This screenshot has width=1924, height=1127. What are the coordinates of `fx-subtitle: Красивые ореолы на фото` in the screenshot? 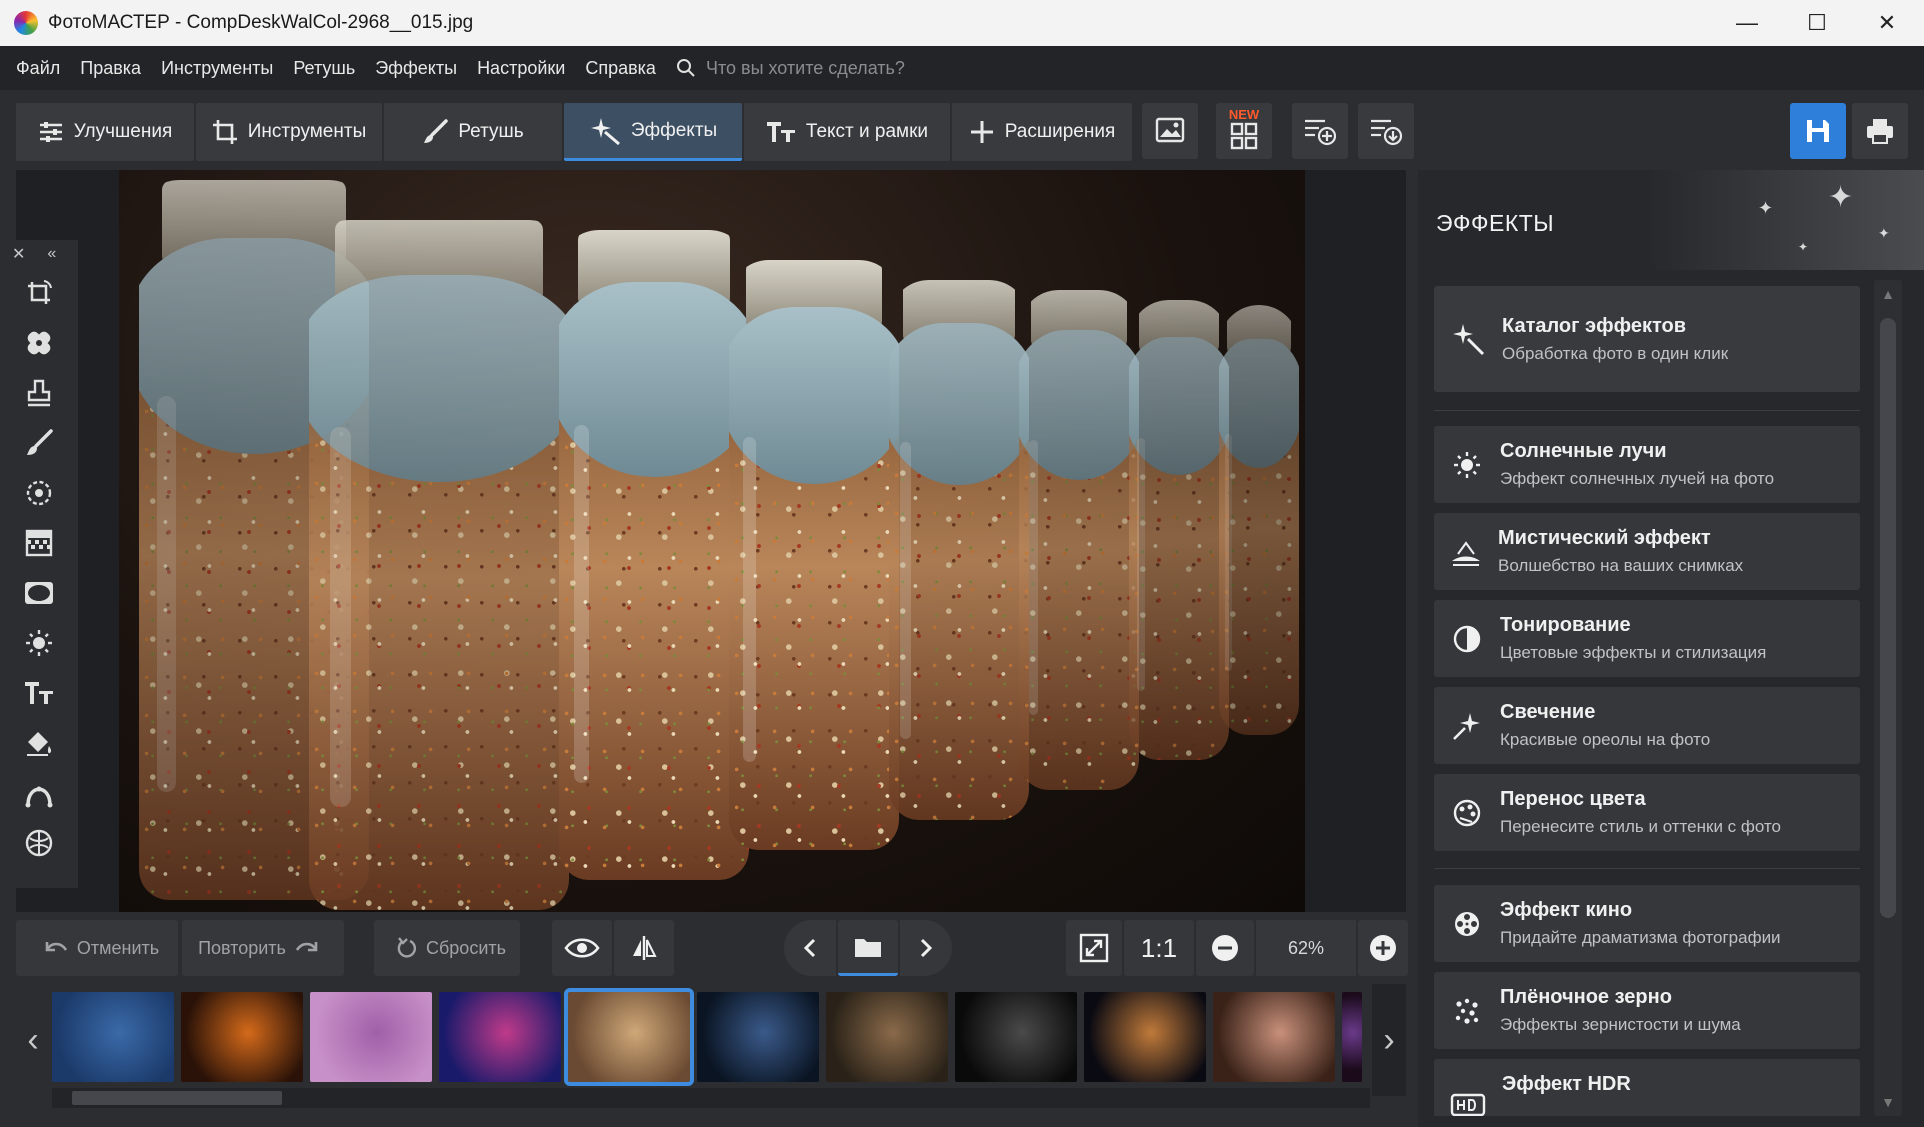 It's located at (1605, 739).